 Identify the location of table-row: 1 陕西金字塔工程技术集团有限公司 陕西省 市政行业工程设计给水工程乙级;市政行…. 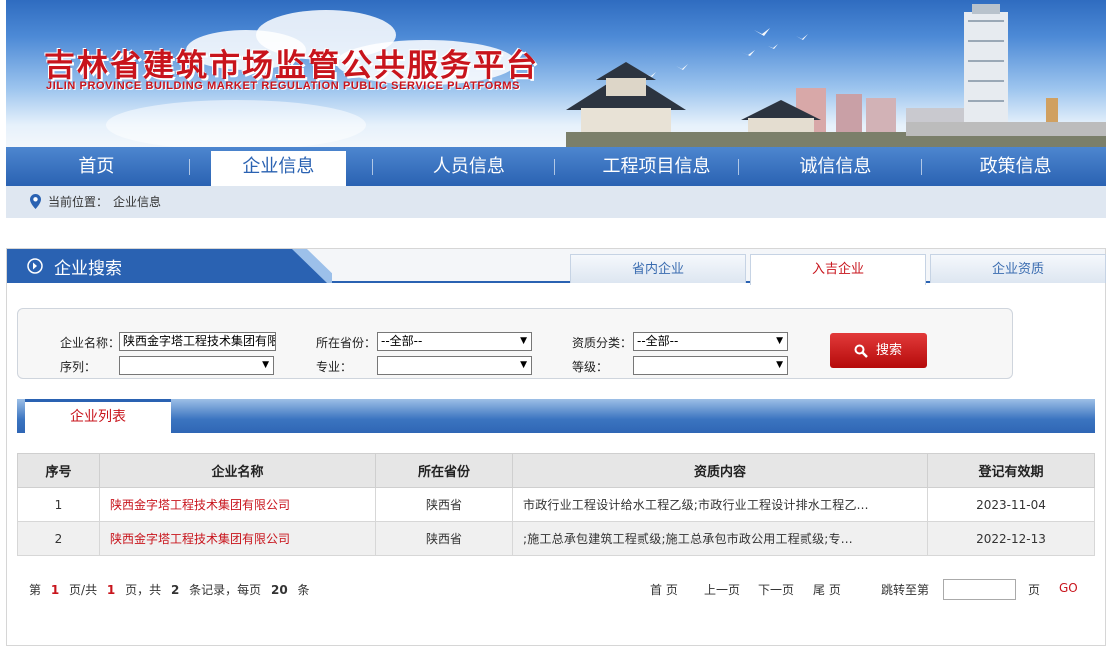
(556, 504).